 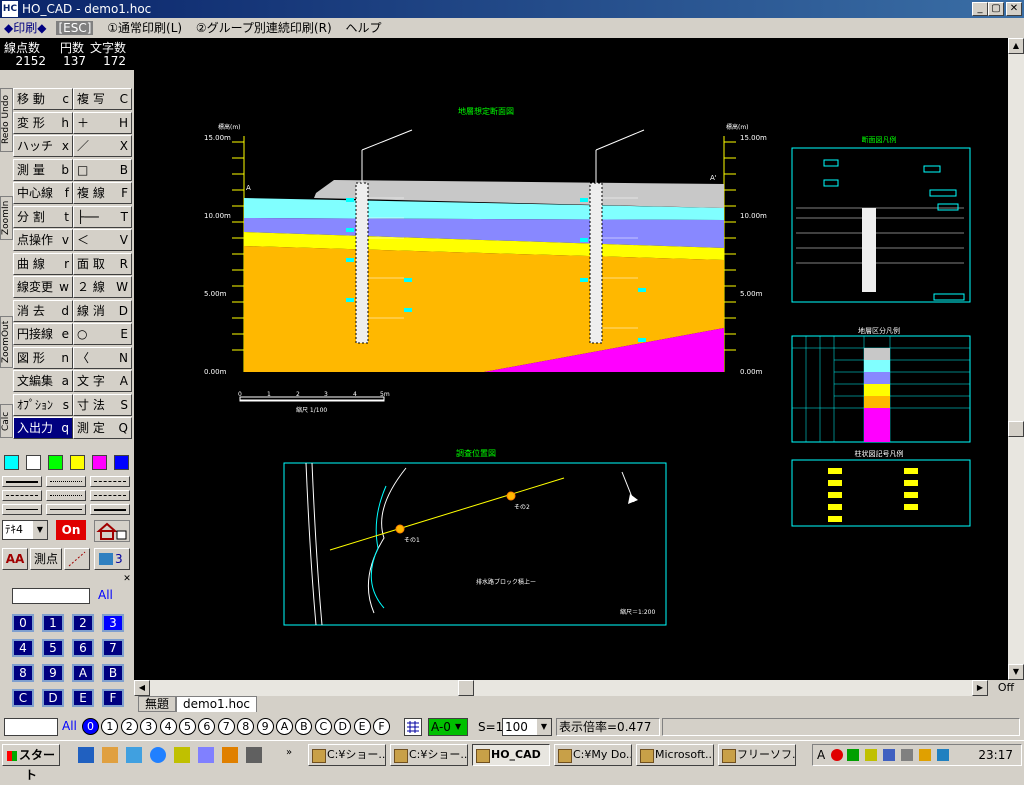 What do you see at coordinates (980, 688) in the screenshot?
I see `scroll-right-icon: ▶` at bounding box center [980, 688].